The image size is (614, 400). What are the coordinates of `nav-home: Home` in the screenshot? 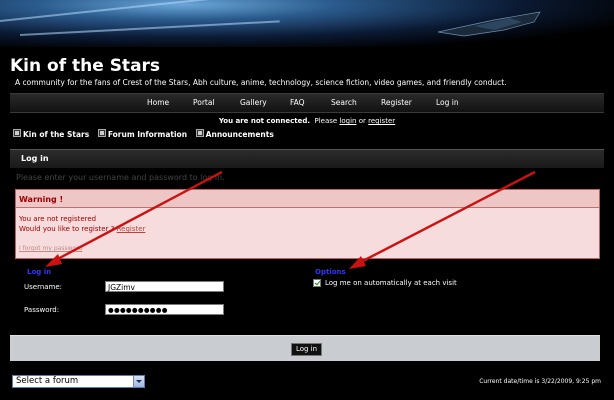 It's located at (158, 102).